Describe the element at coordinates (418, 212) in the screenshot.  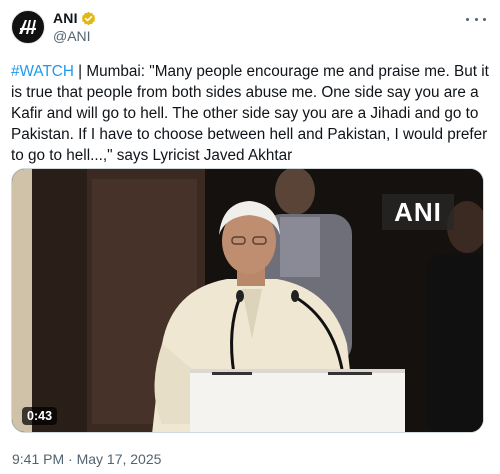
I see `ani-watermark: ANI` at that location.